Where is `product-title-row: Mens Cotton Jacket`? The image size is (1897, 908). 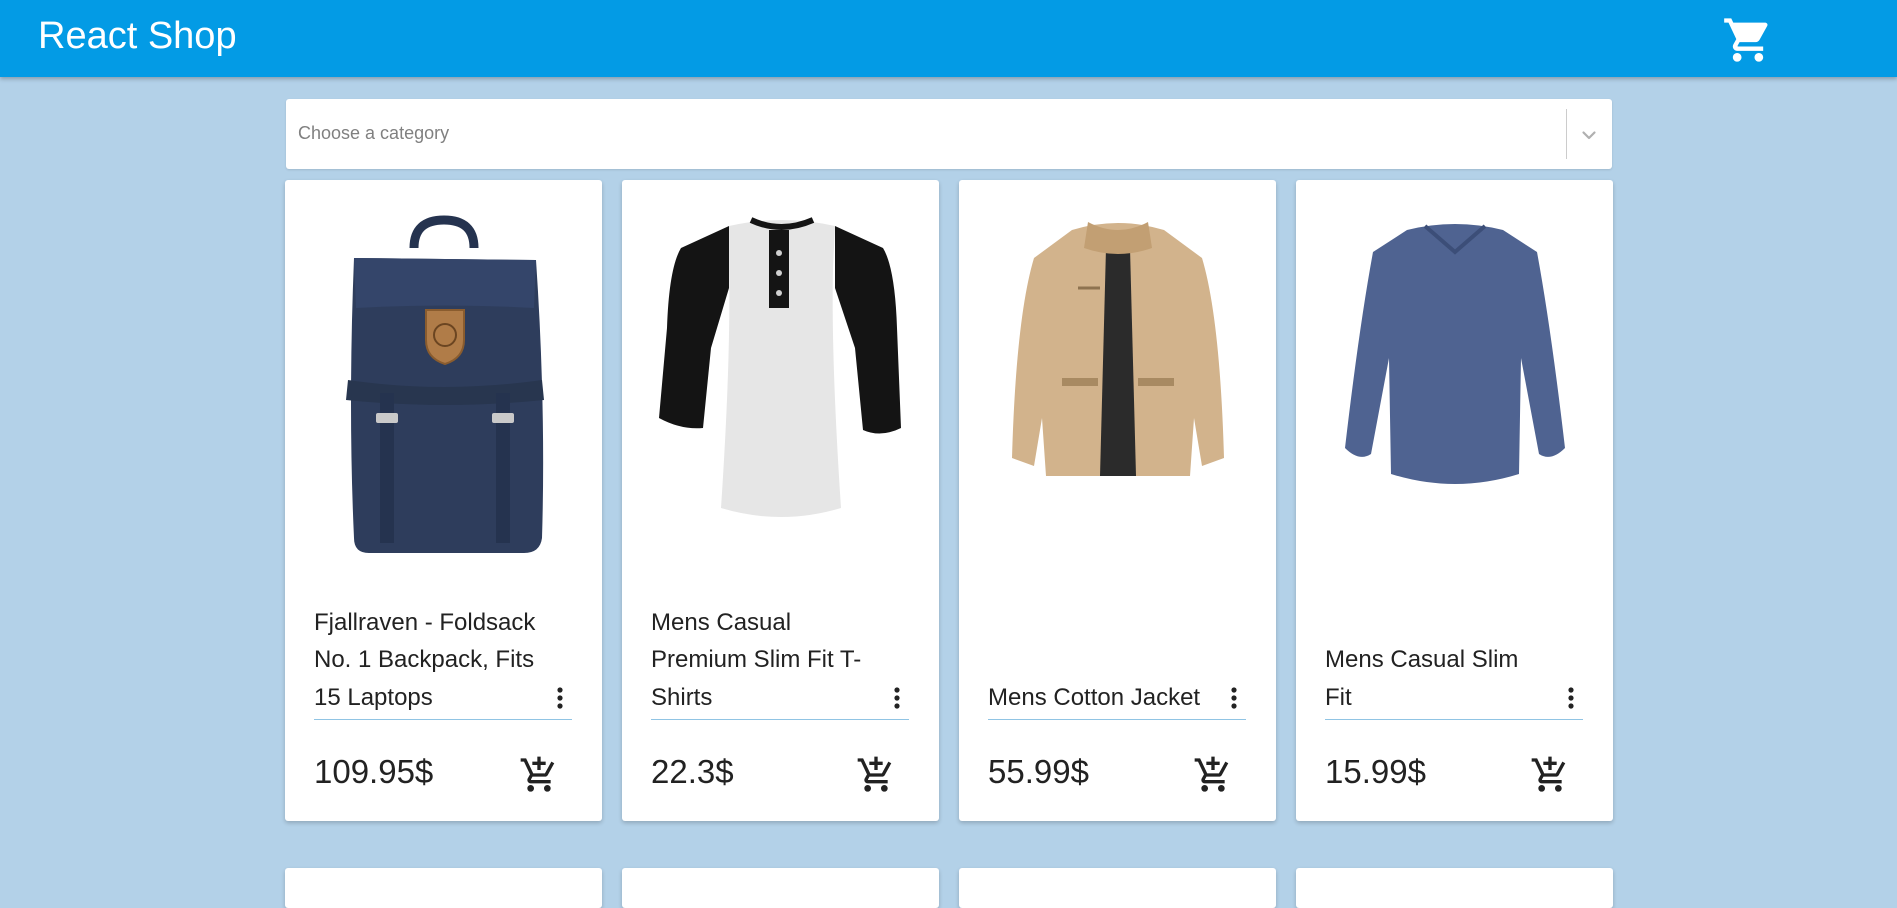 product-title-row: Mens Cotton Jacket is located at coordinates (1117, 645).